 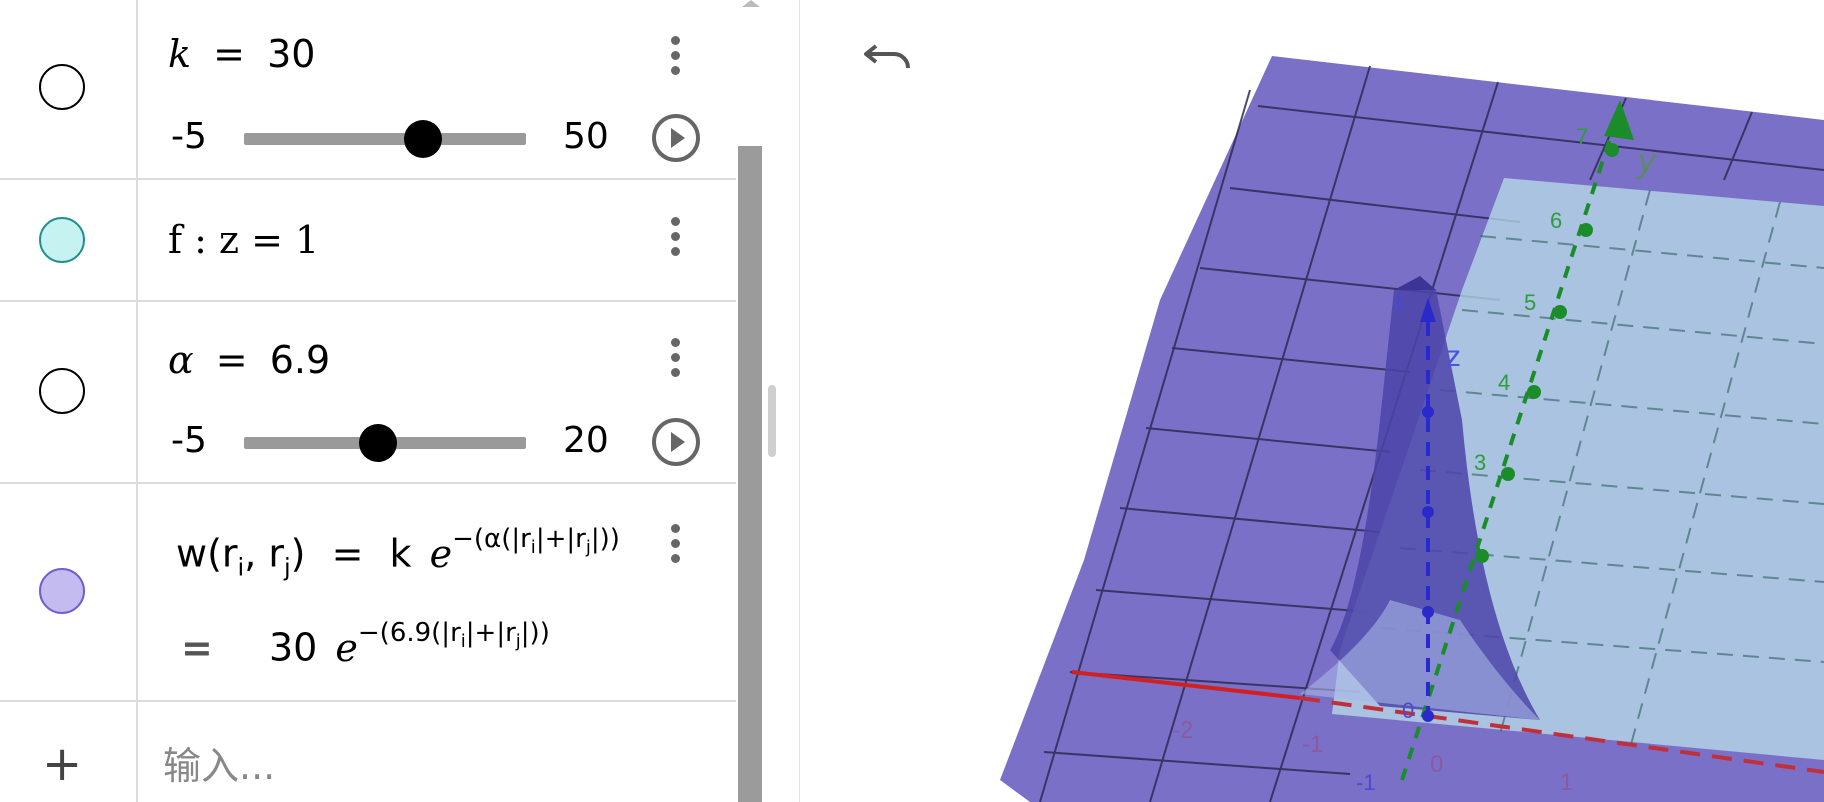 What do you see at coordinates (207, 553) in the screenshot?
I see `w-lhs: w(r` at bounding box center [207, 553].